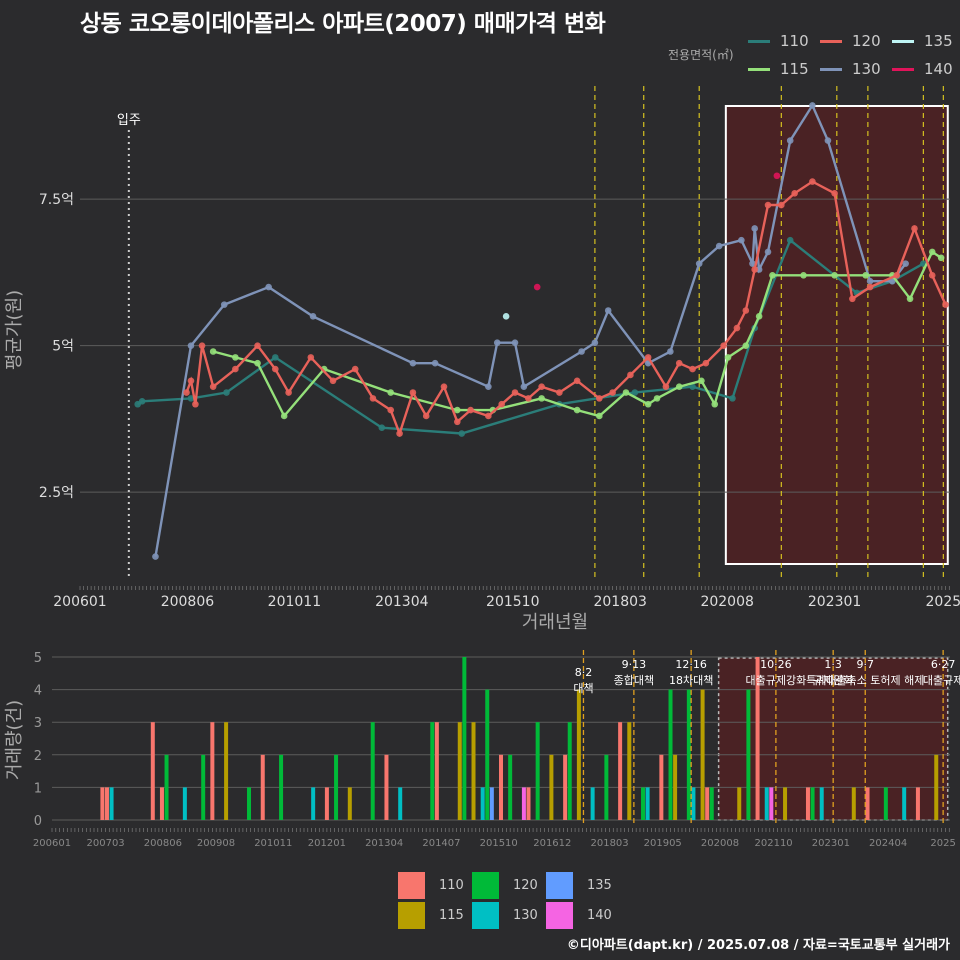 The height and width of the screenshot is (960, 960). Describe the element at coordinates (831, 843) in the screenshot. I see `bar-x-tick-label: 202301` at that location.